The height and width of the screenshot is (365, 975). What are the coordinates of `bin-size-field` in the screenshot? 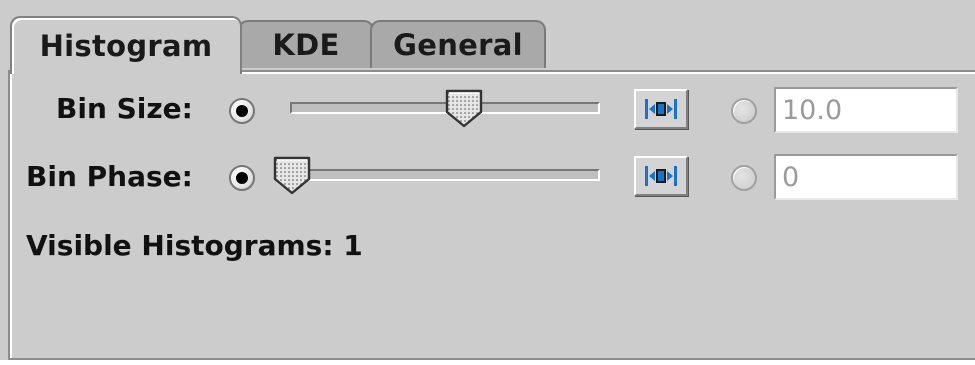 It's located at (866, 110).